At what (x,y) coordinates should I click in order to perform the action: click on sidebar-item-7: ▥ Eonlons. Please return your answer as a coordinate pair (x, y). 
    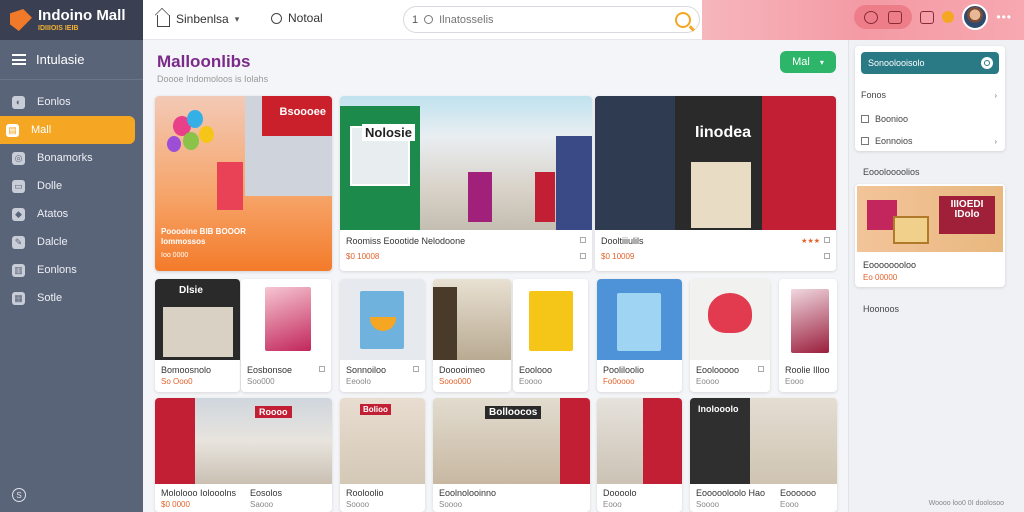
    Looking at the image, I should click on (68, 270).